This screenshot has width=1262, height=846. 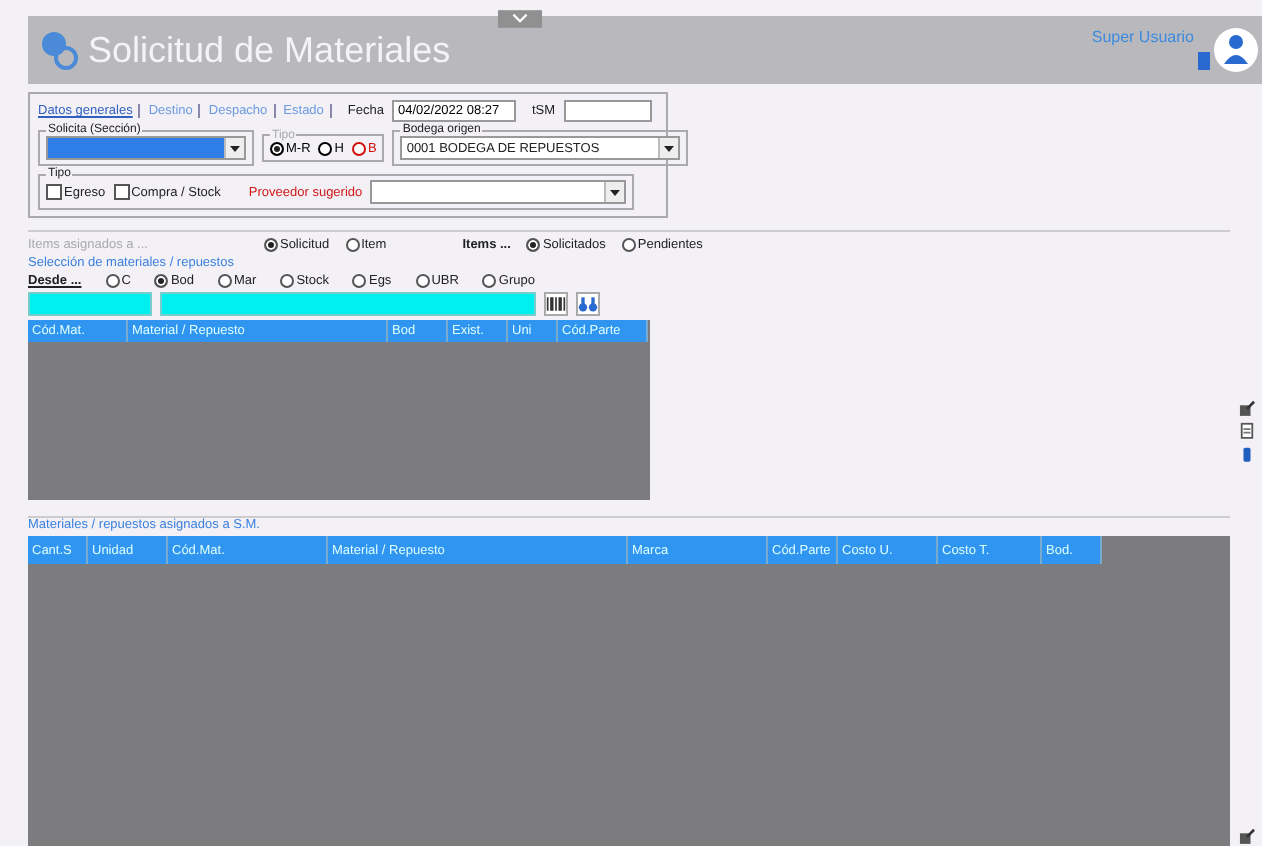 What do you see at coordinates (269, 50) in the screenshot?
I see `window-title: Solicitud de Materiales` at bounding box center [269, 50].